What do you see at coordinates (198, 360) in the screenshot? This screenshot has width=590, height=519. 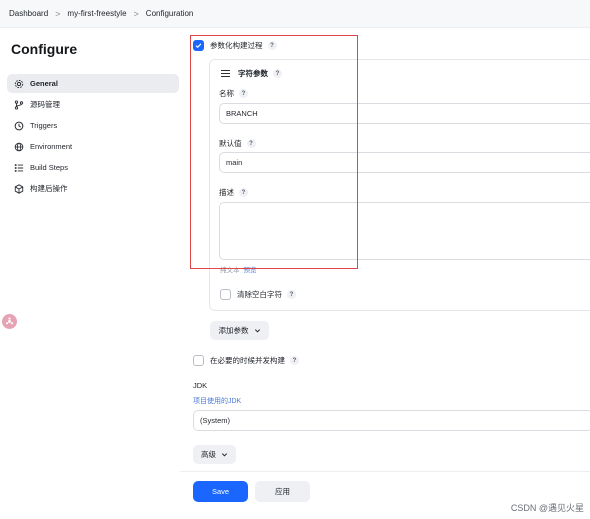 I see `concurrent-build-checkbox` at bounding box center [198, 360].